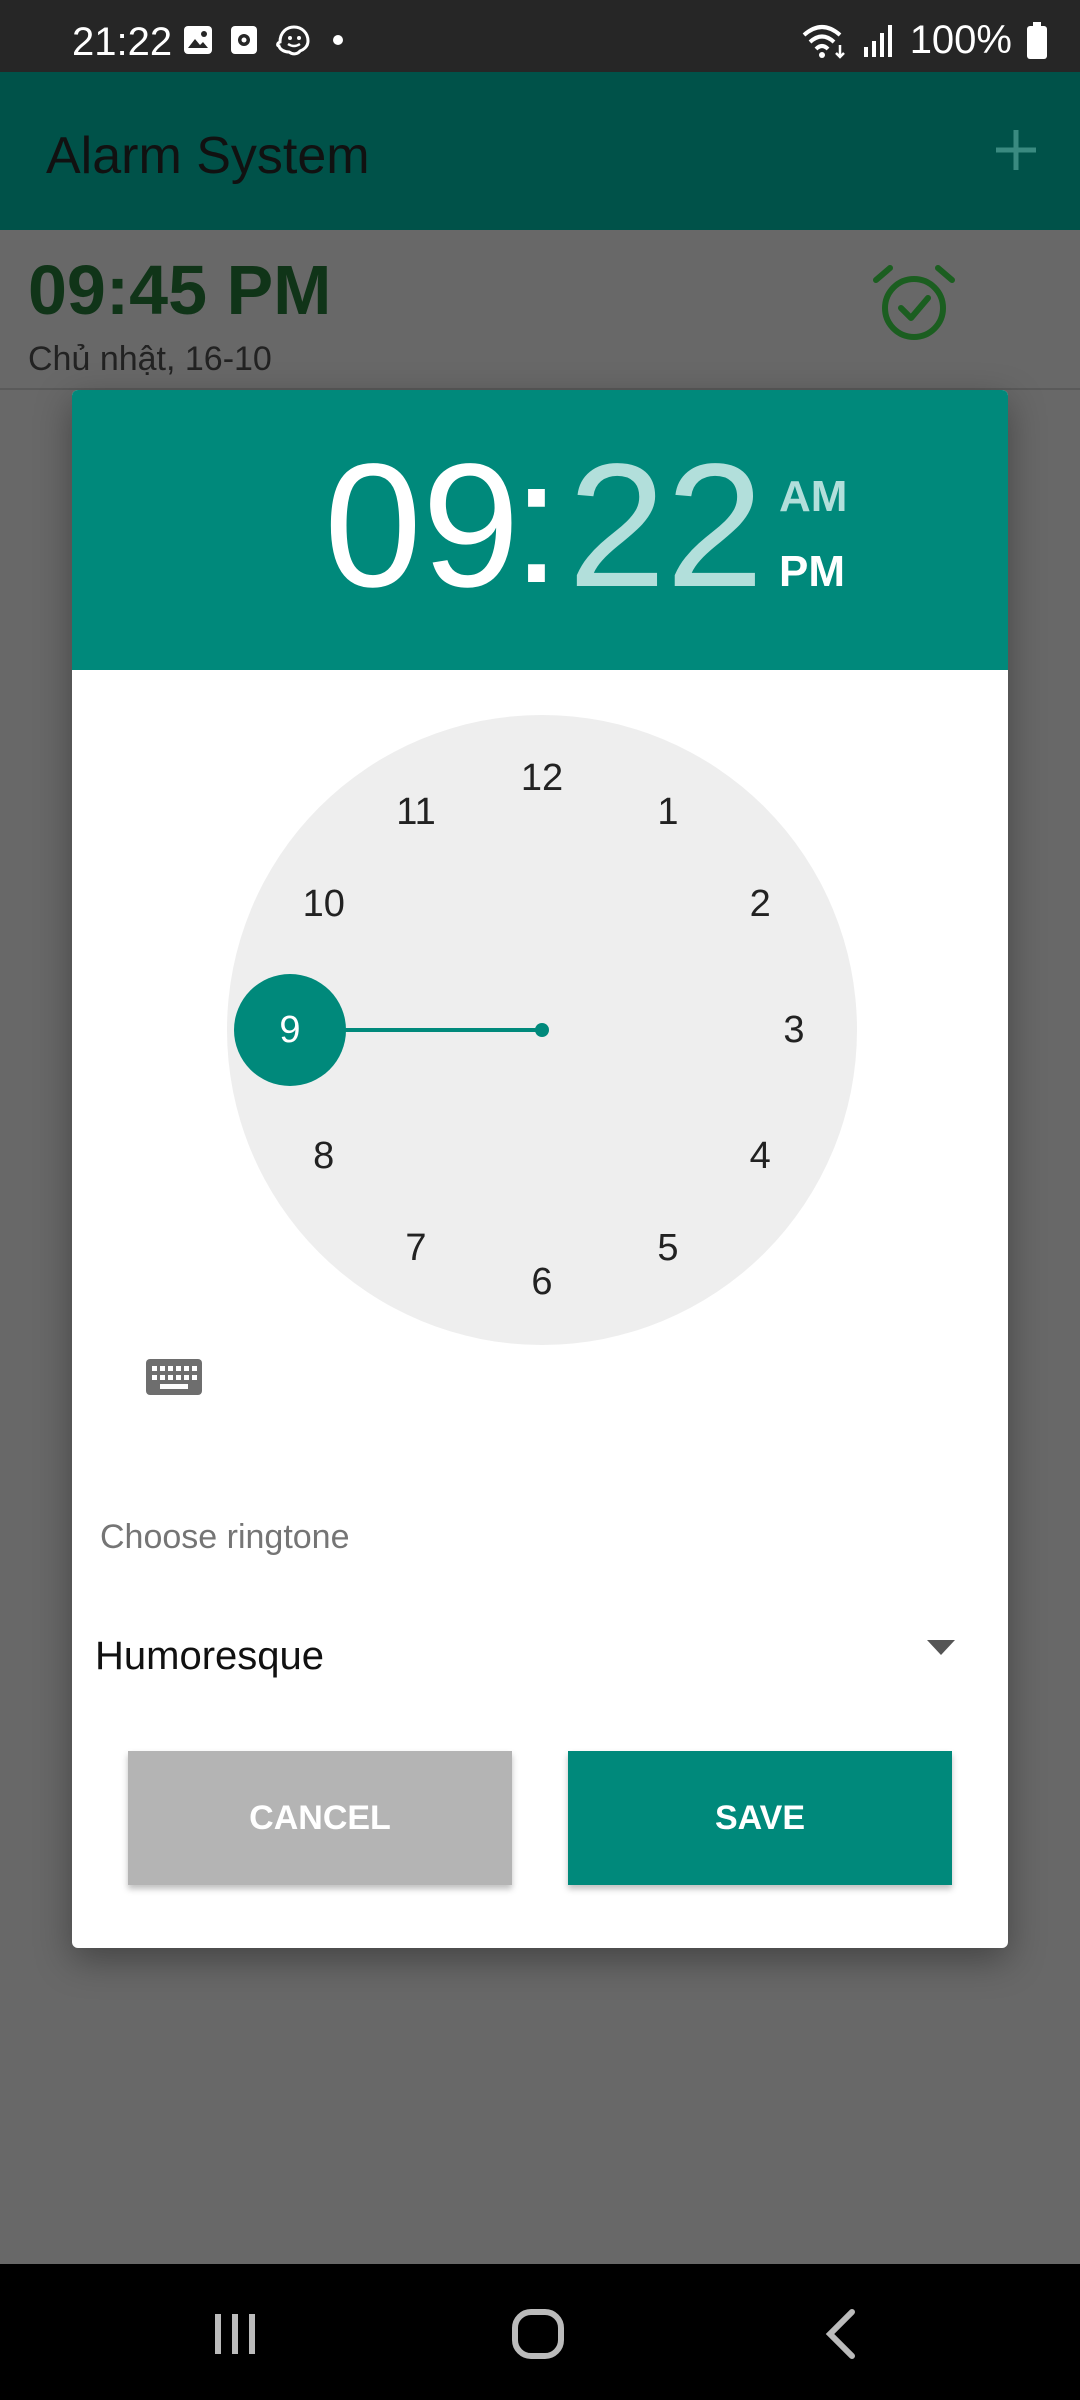  Describe the element at coordinates (812, 572) in the screenshot. I see `pm-toggle: PM` at that location.